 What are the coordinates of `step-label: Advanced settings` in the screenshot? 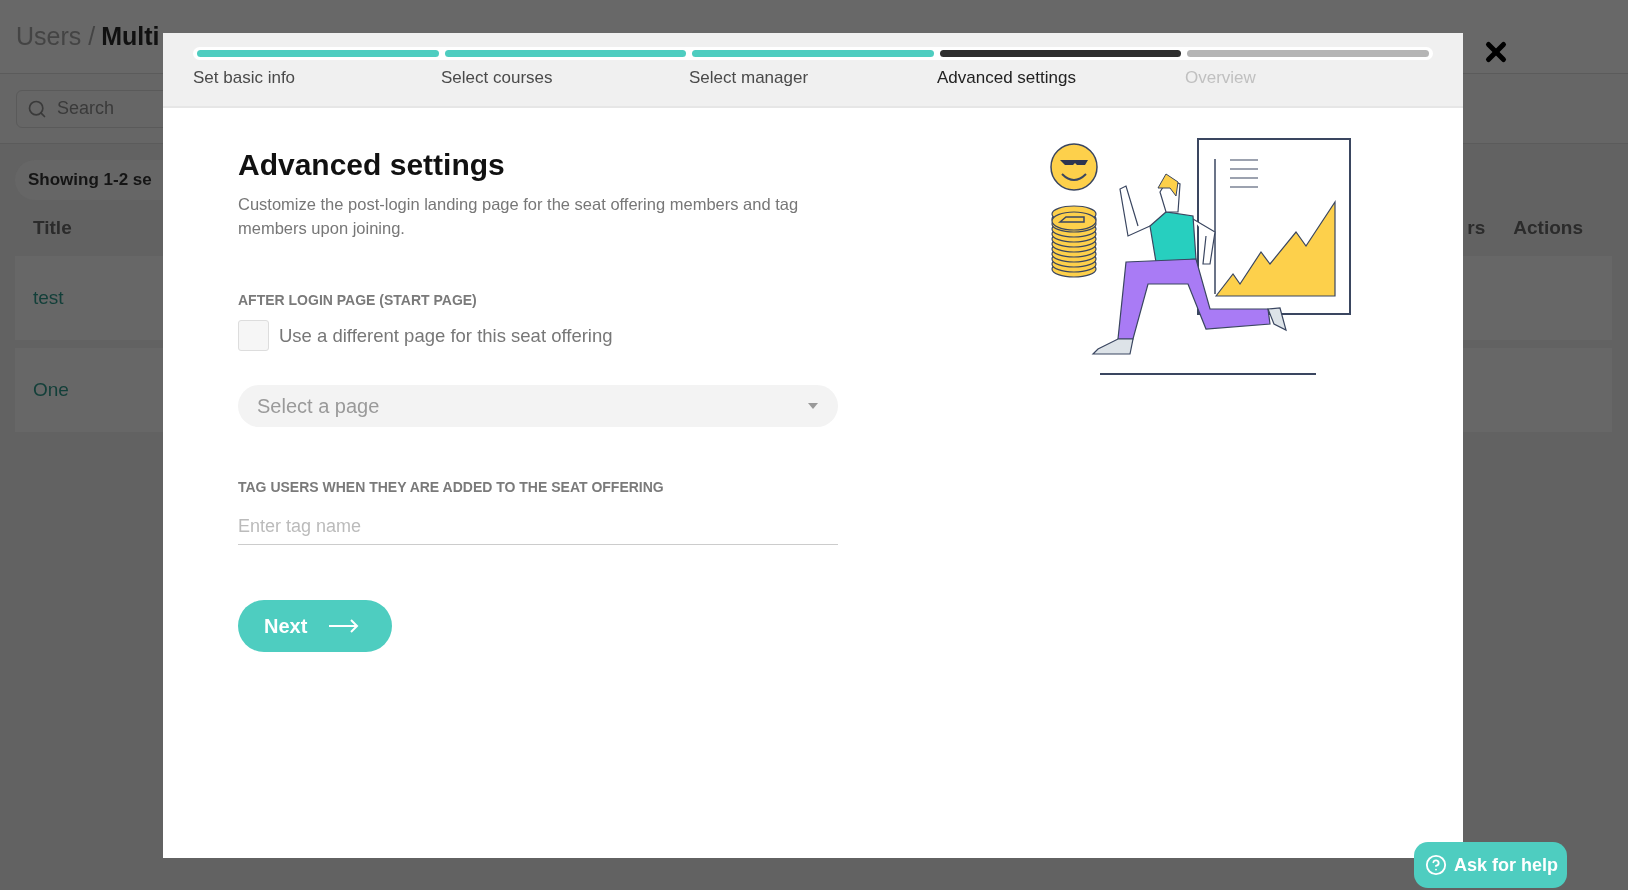 It's located at (1061, 78).